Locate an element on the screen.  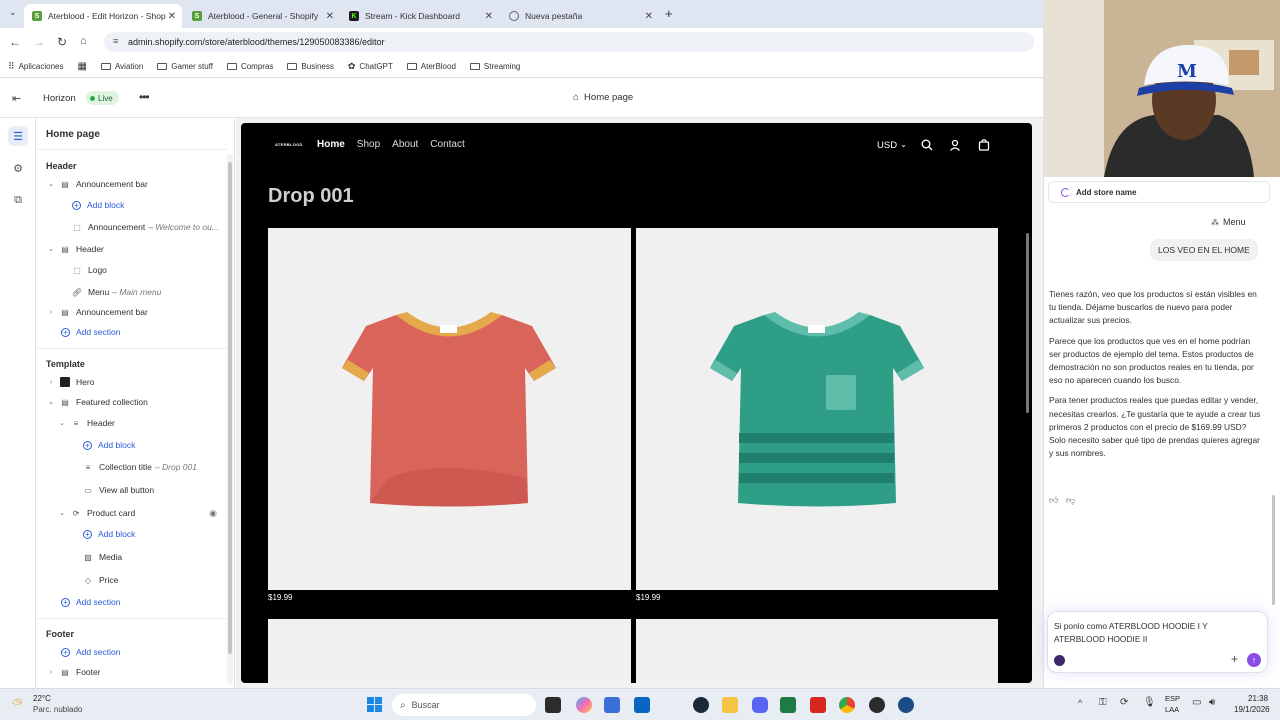
section-featured-collection: ⌄ ▤ Featured collection is located at coordinates (97, 402).